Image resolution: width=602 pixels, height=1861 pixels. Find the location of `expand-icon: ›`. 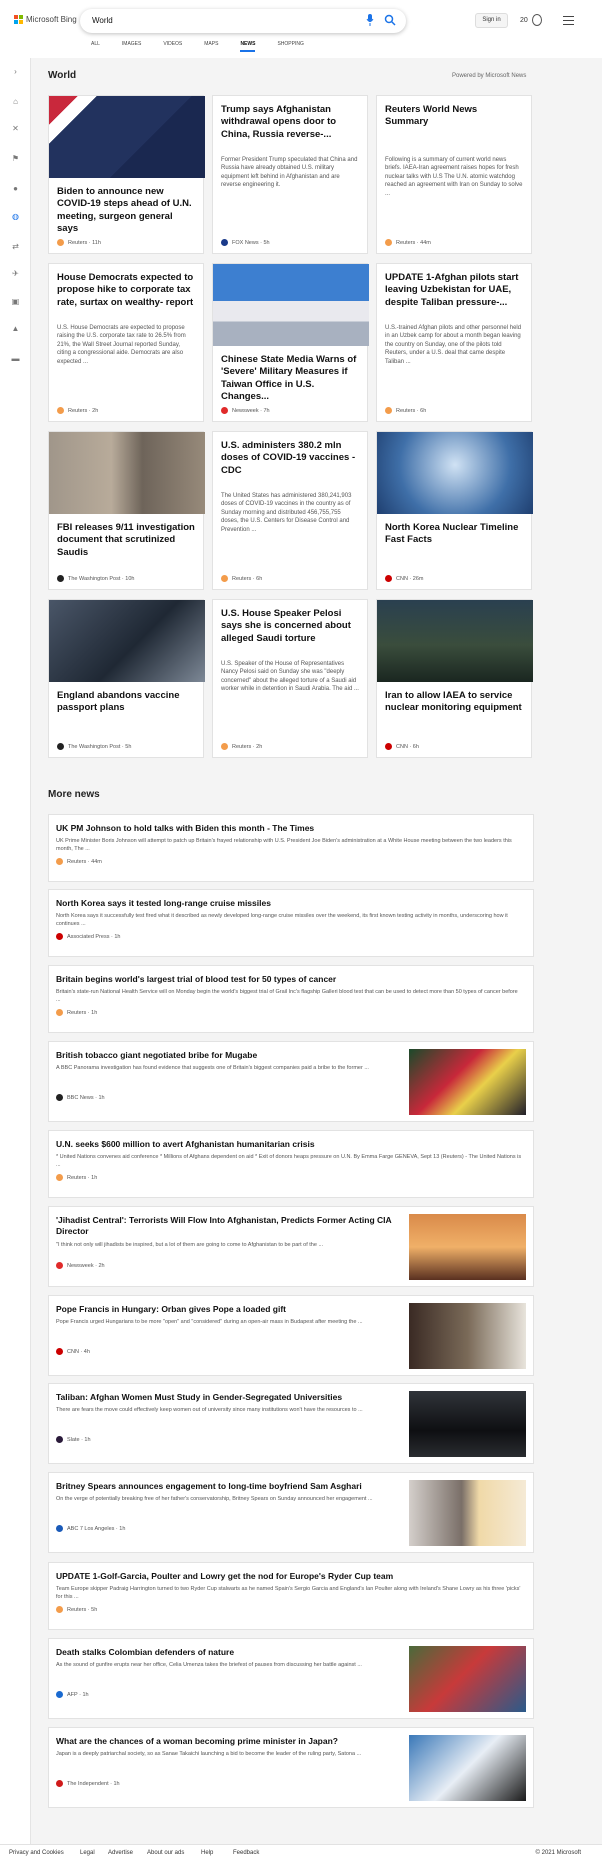

expand-icon: › is located at coordinates (15, 71).